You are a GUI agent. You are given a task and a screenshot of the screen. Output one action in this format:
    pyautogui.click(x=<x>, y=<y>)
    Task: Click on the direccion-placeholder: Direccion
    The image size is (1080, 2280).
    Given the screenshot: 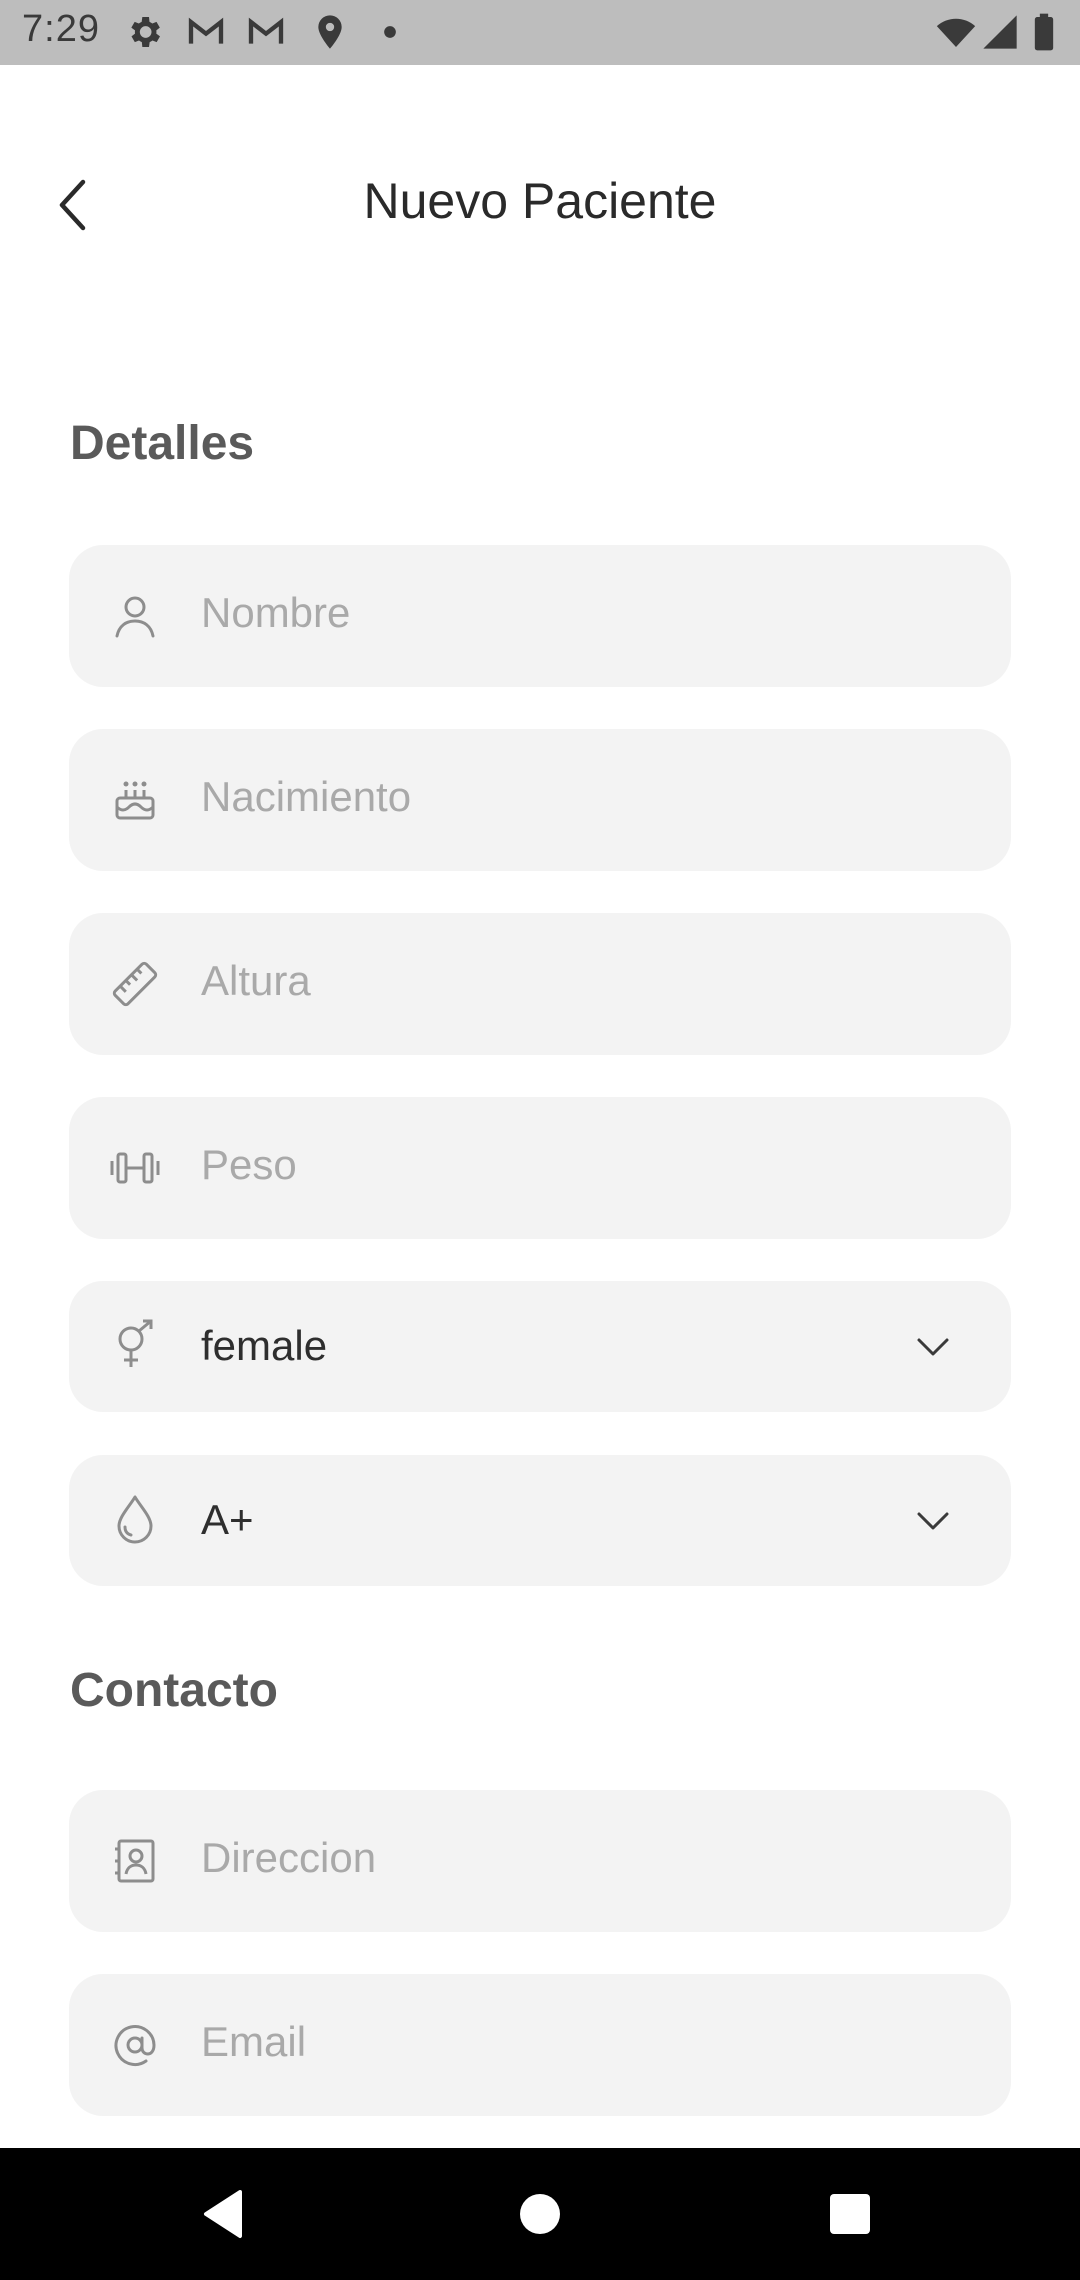 What is the action you would take?
    pyautogui.click(x=289, y=1857)
    